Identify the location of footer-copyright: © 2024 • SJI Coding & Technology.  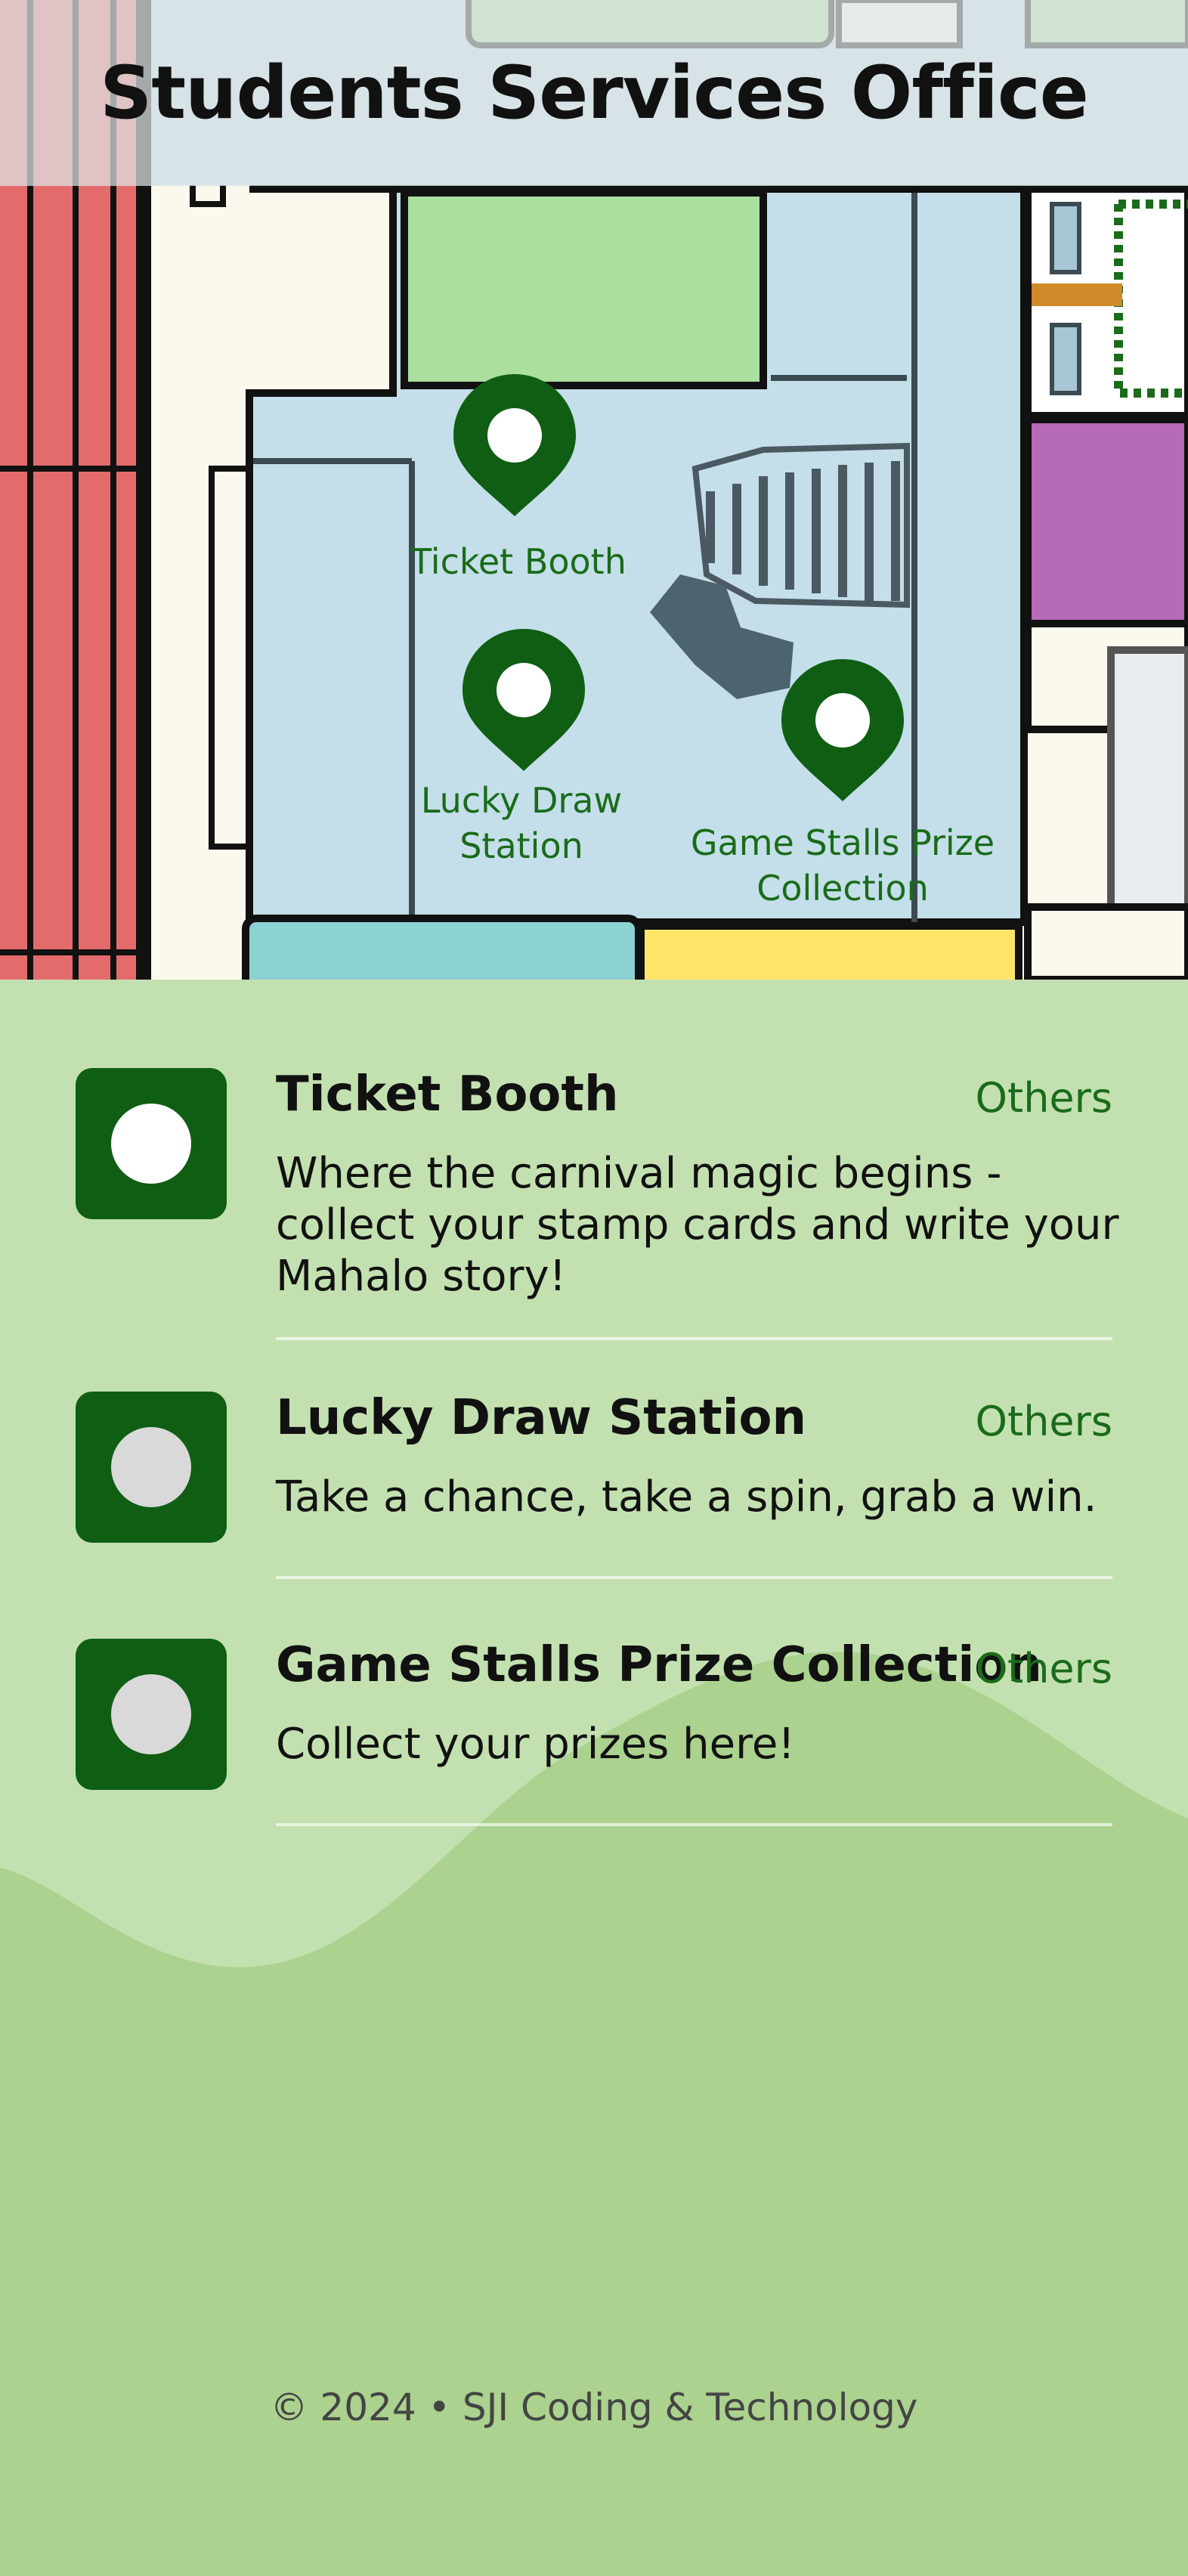
(594, 2407).